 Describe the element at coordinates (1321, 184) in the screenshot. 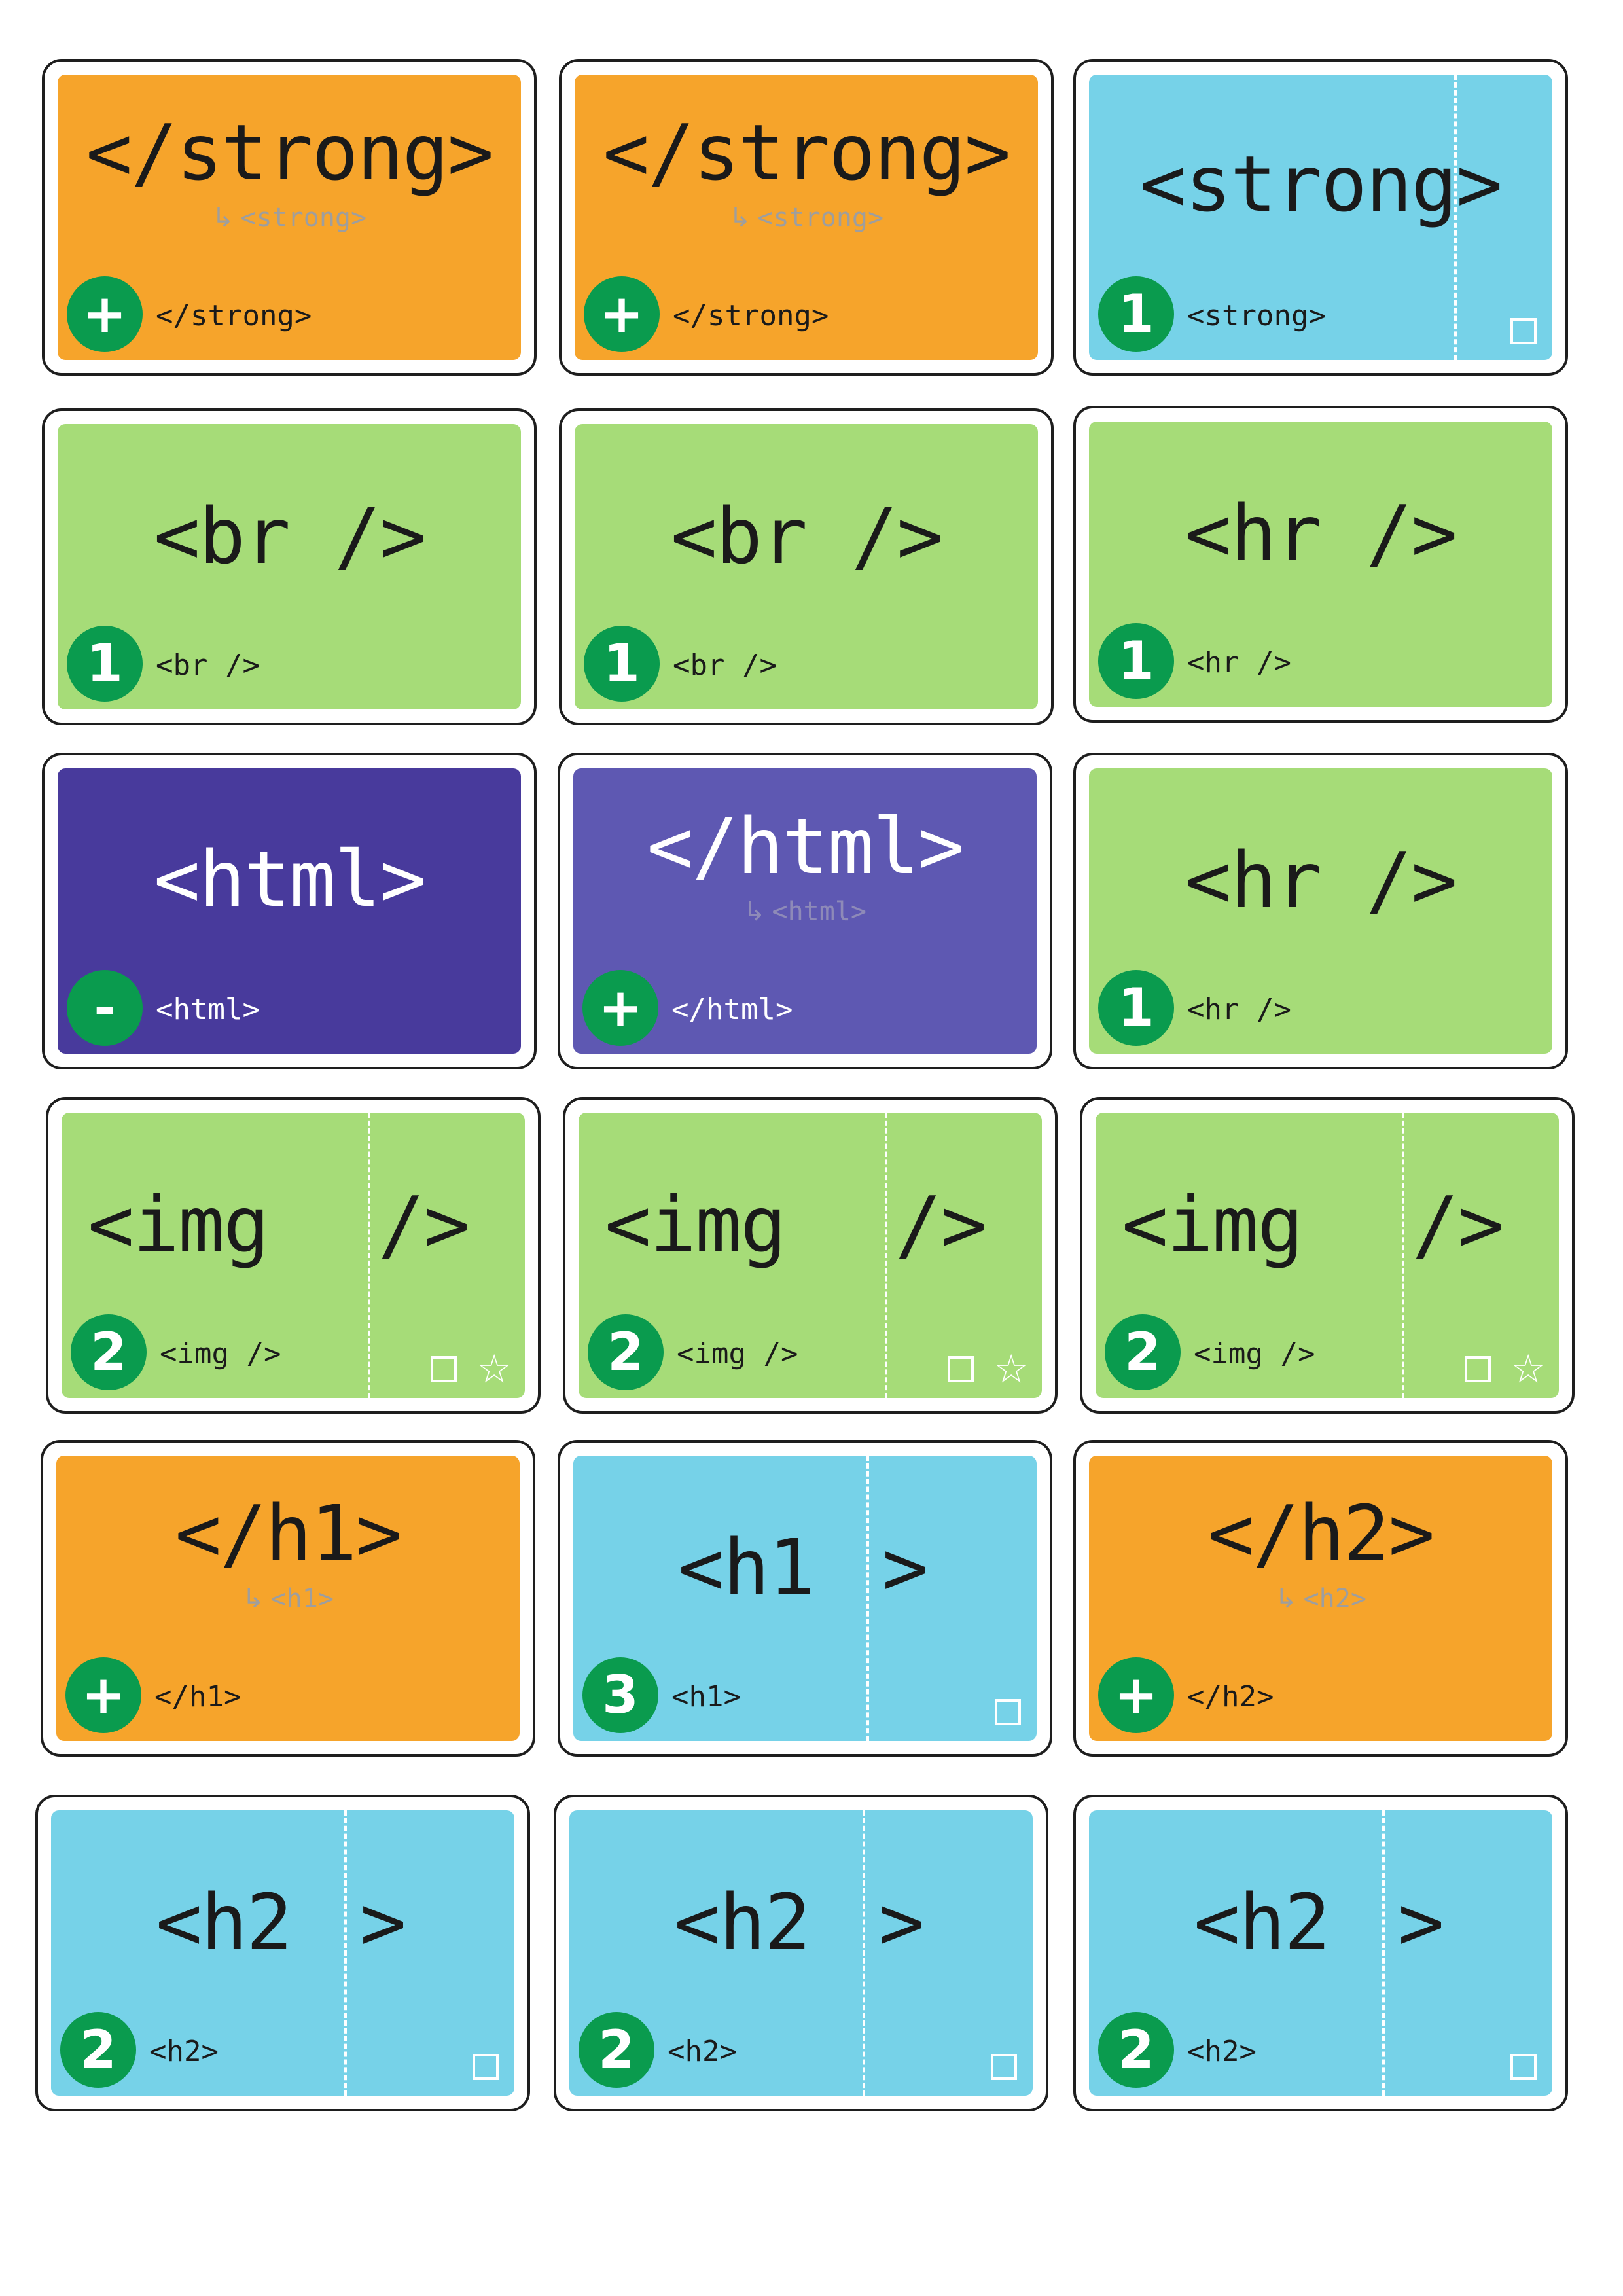

I see `card-tag-large: <strong>` at that location.